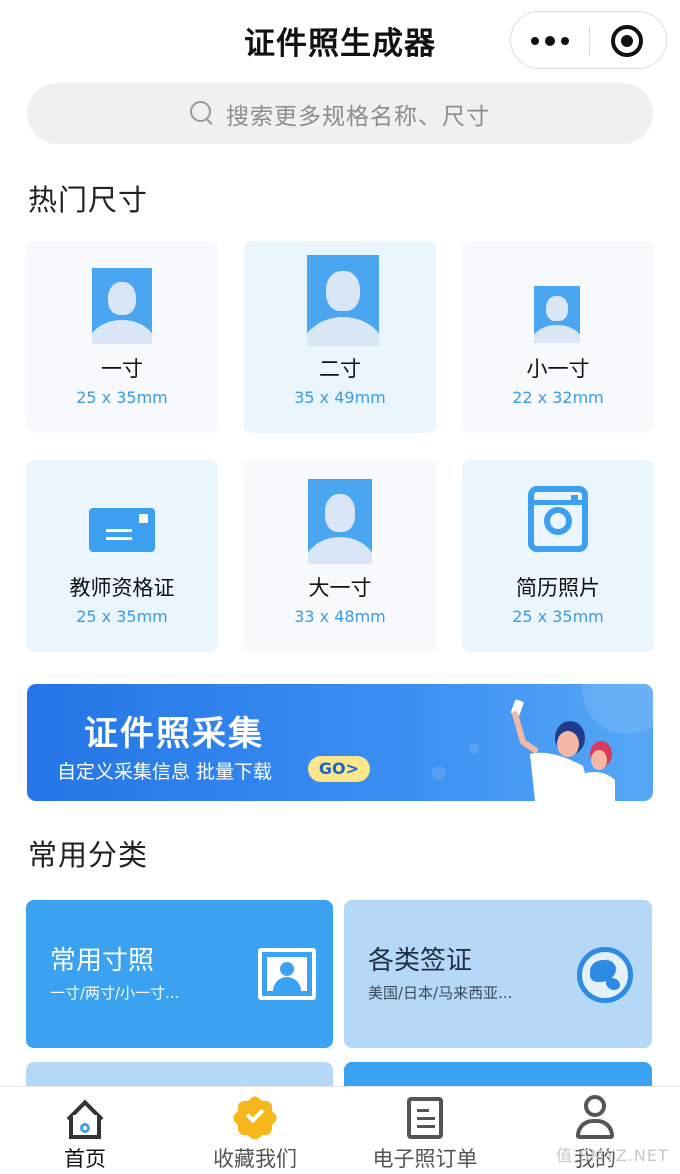 This screenshot has height=1174, width=680. What do you see at coordinates (174, 734) in the screenshot?
I see `banner-title: 证件照采集` at bounding box center [174, 734].